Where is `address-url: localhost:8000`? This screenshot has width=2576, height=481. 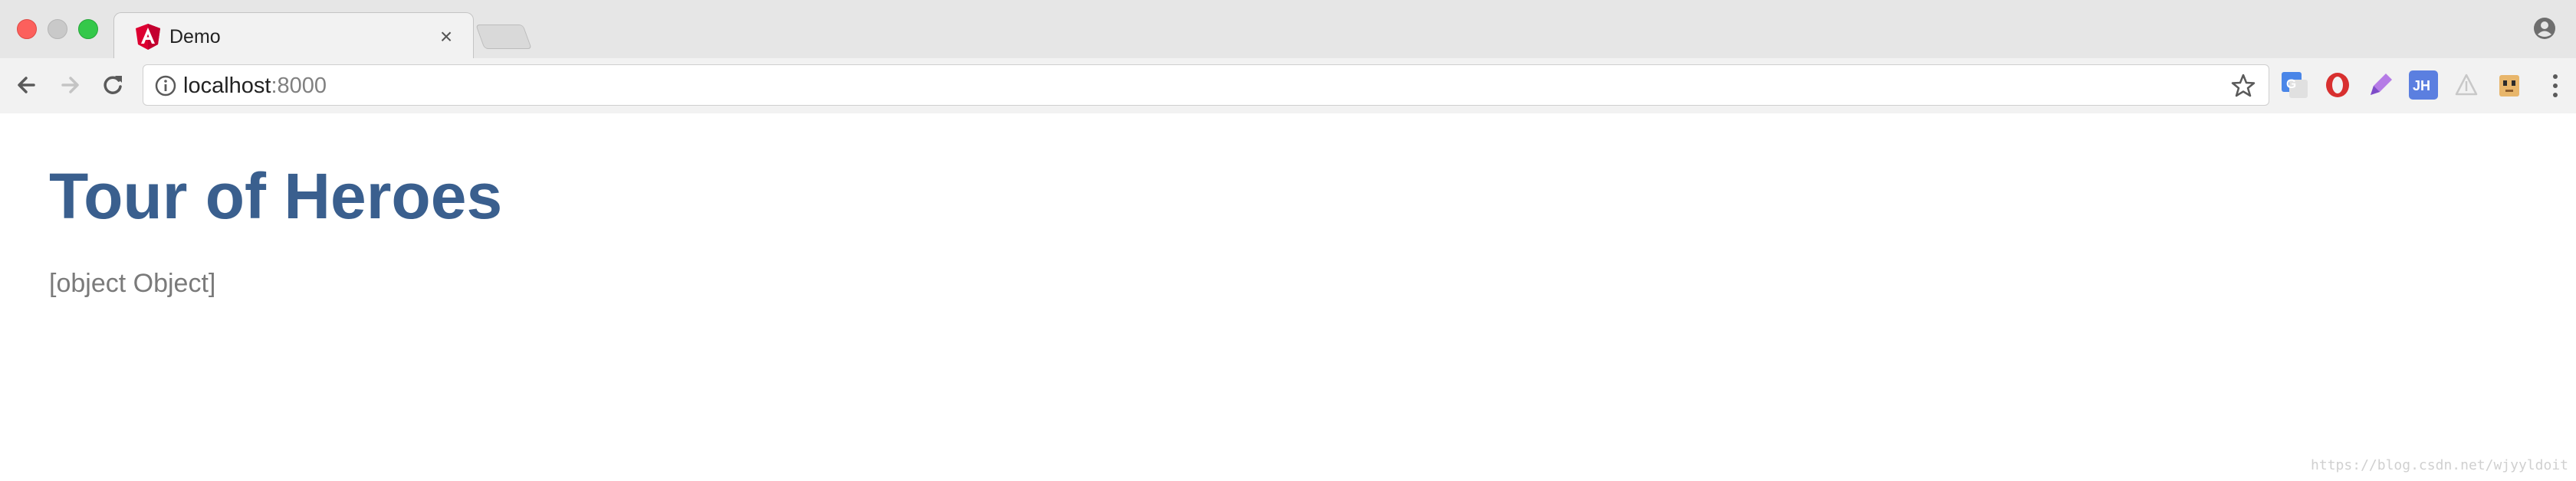 address-url: localhost:8000 is located at coordinates (255, 86).